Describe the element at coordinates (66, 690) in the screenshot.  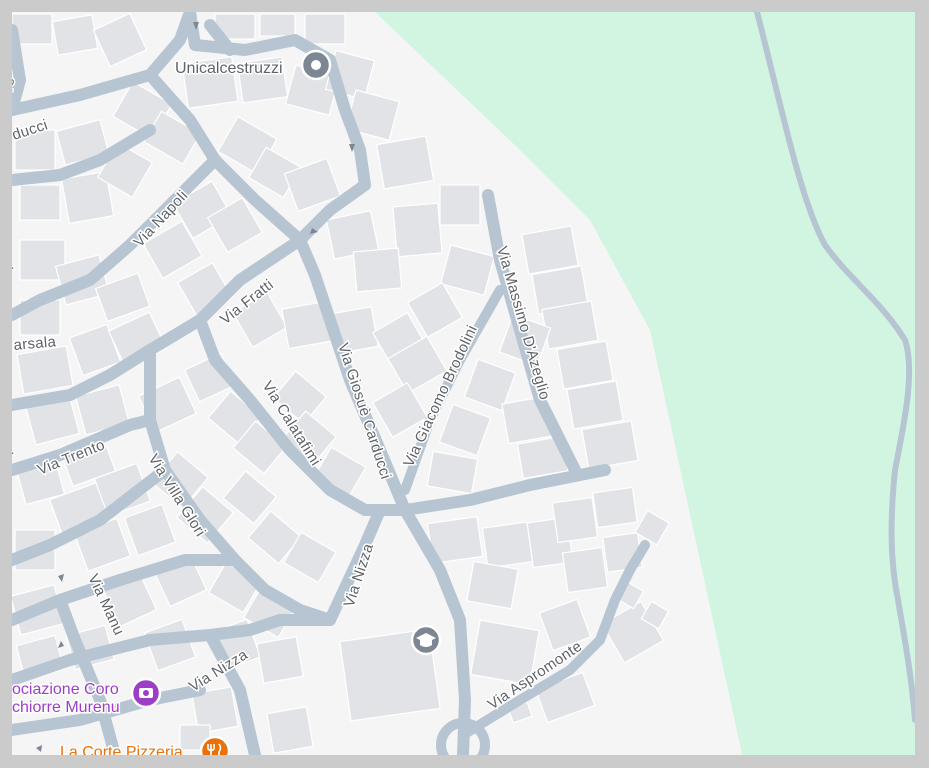
I see `poi-label-coro-line1: ociazione Coro` at that location.